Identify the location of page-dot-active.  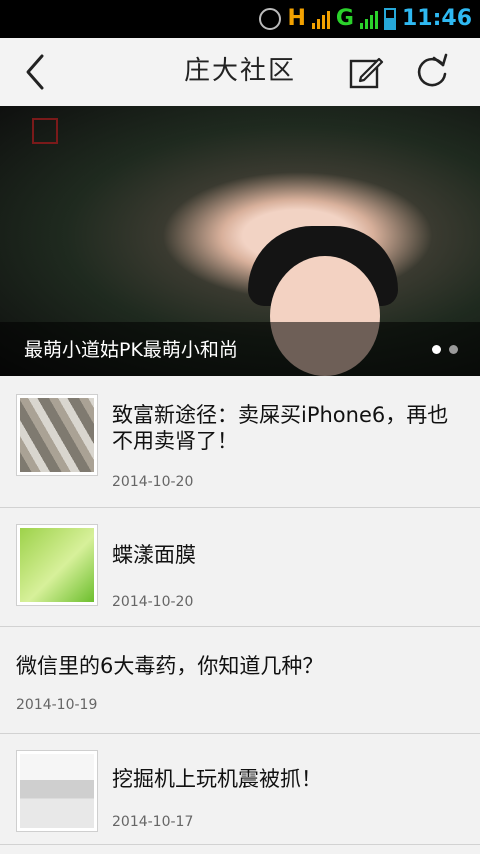
(436, 349).